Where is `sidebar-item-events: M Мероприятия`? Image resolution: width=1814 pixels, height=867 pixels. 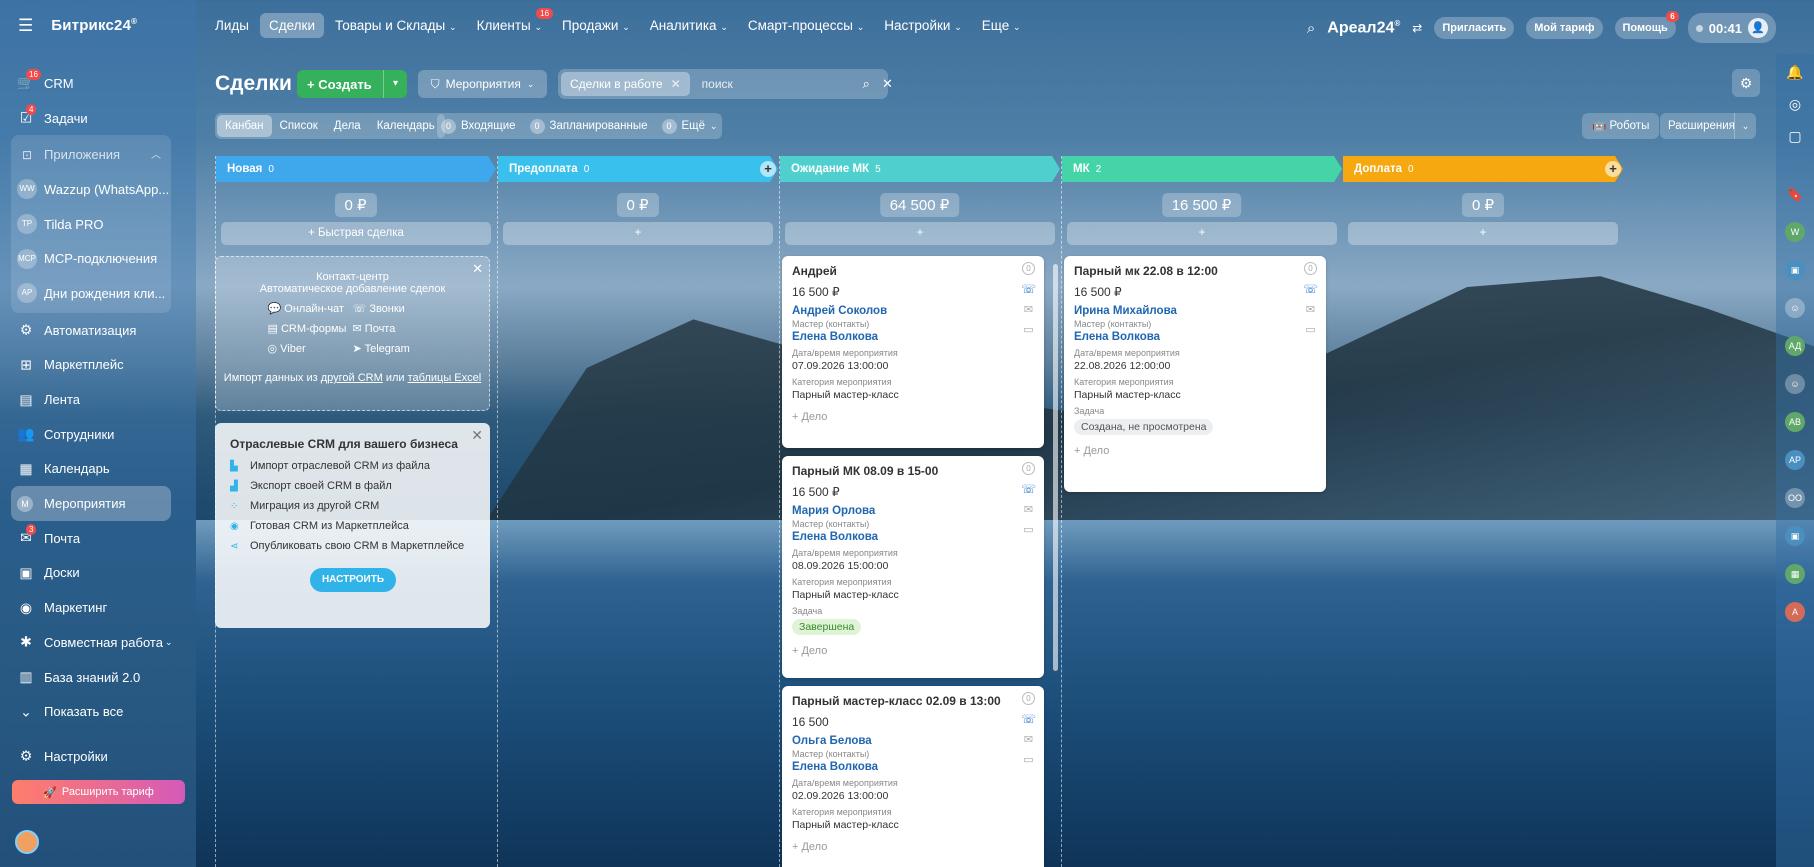
sidebar-item-events: M Мероприятия is located at coordinates (91, 503).